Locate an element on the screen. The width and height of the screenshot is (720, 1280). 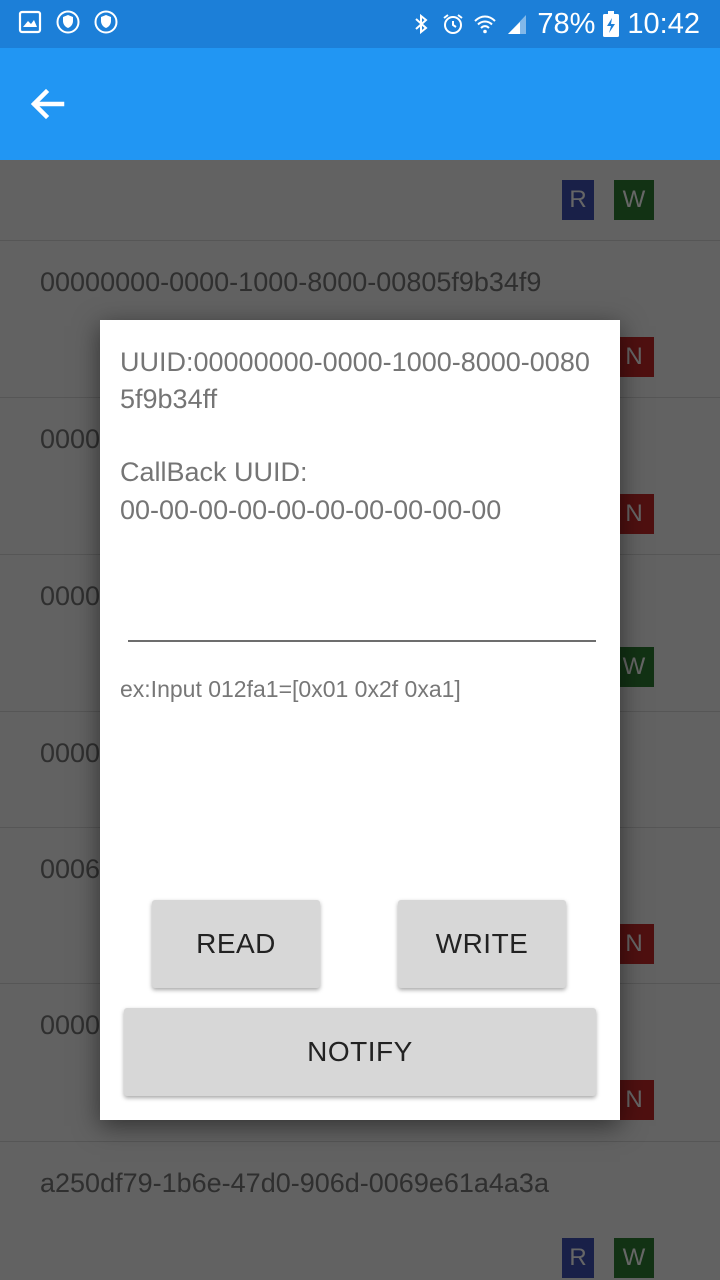
callback-uuid-label: CallBack UUID: is located at coordinates (214, 472).